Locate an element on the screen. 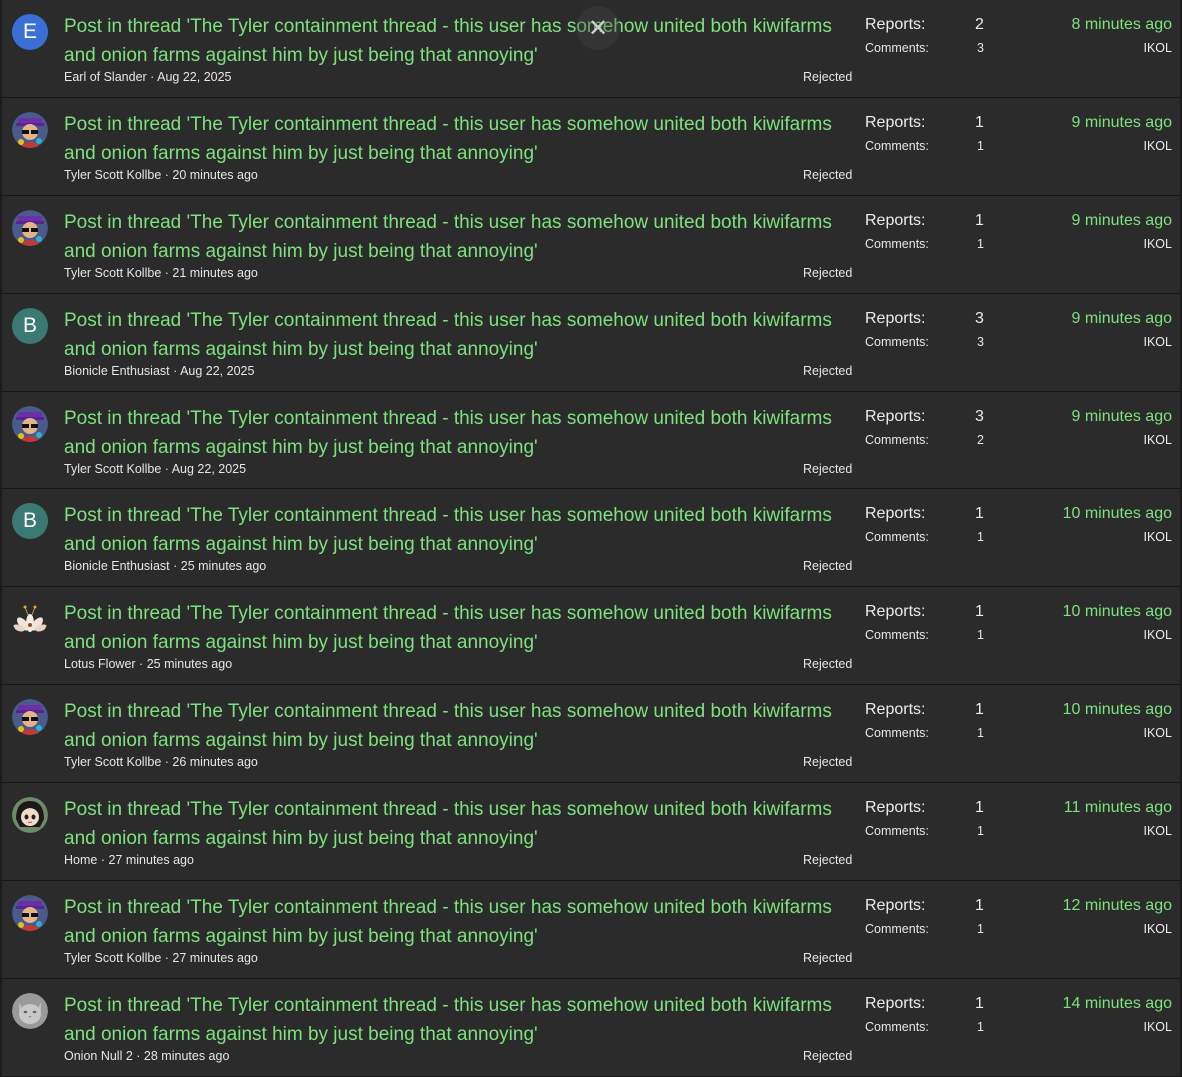 This screenshot has height=1077, width=1182. report-date: 20 minutes ago is located at coordinates (215, 174).